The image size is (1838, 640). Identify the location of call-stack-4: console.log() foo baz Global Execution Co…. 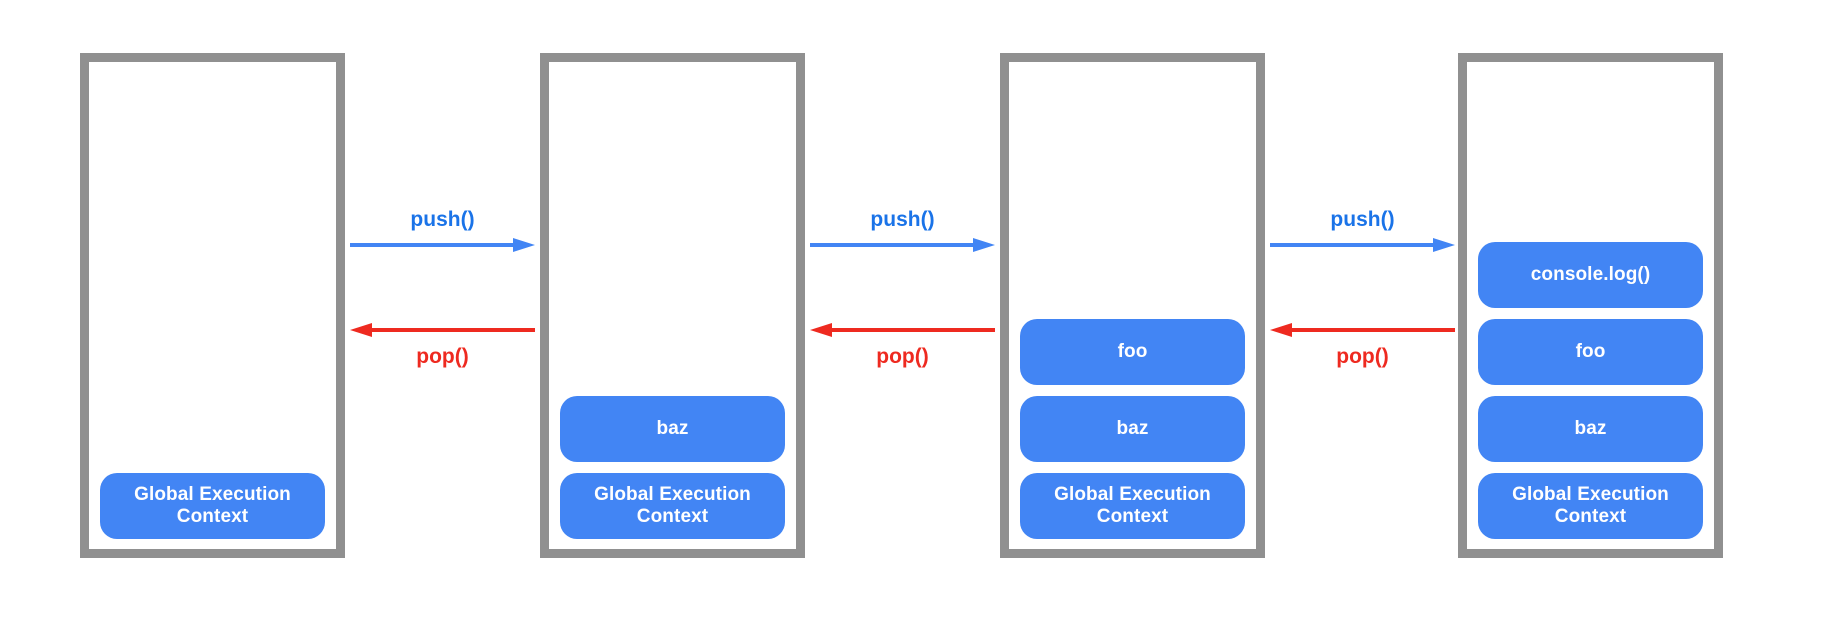
(1590, 305).